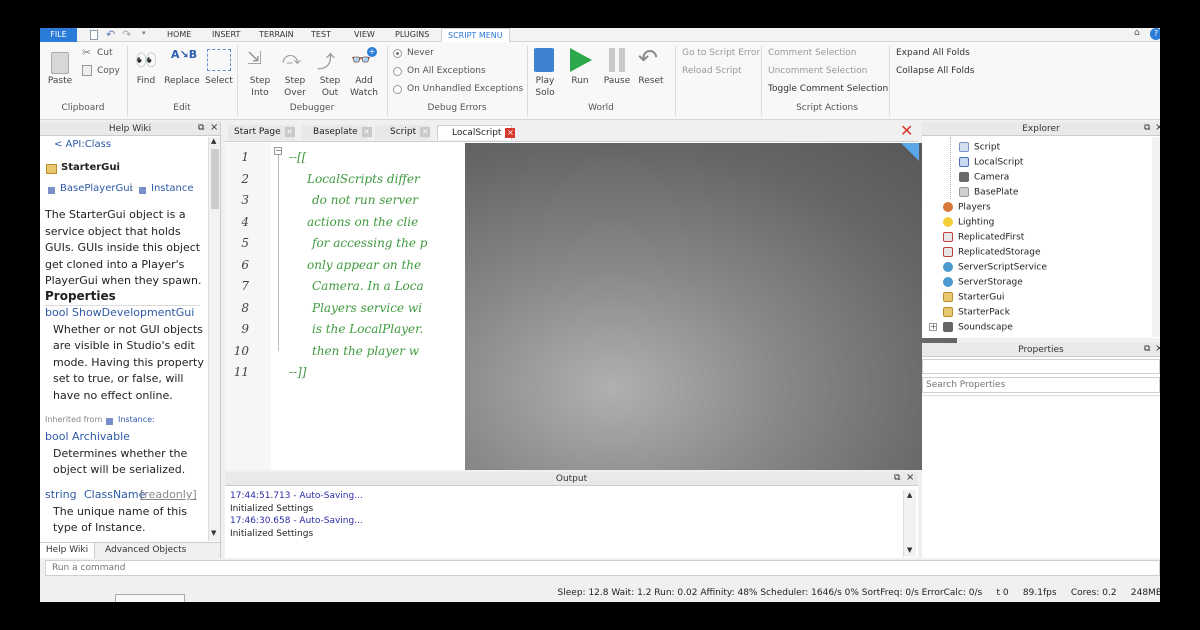 Image resolution: width=1200 pixels, height=630 pixels. What do you see at coordinates (144, 33) in the screenshot?
I see `customize-icon: ▾` at bounding box center [144, 33].